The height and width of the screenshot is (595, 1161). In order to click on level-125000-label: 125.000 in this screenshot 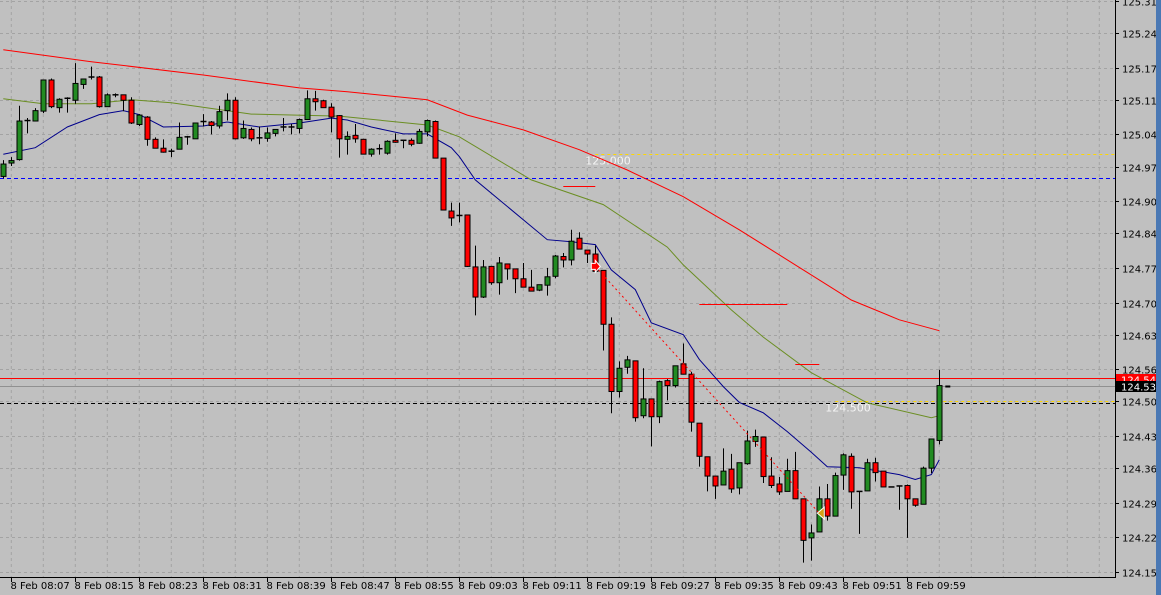, I will do `click(608, 161)`.